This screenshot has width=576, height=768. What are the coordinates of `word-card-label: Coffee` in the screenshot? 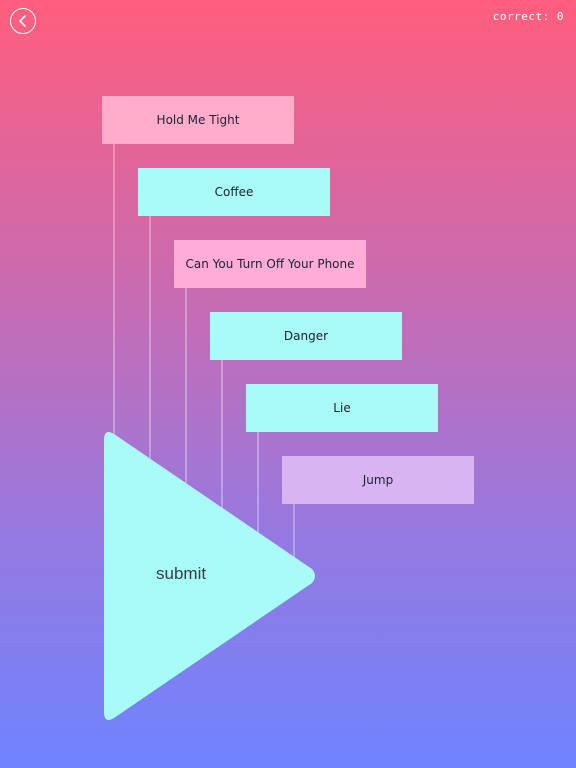 It's located at (234, 192).